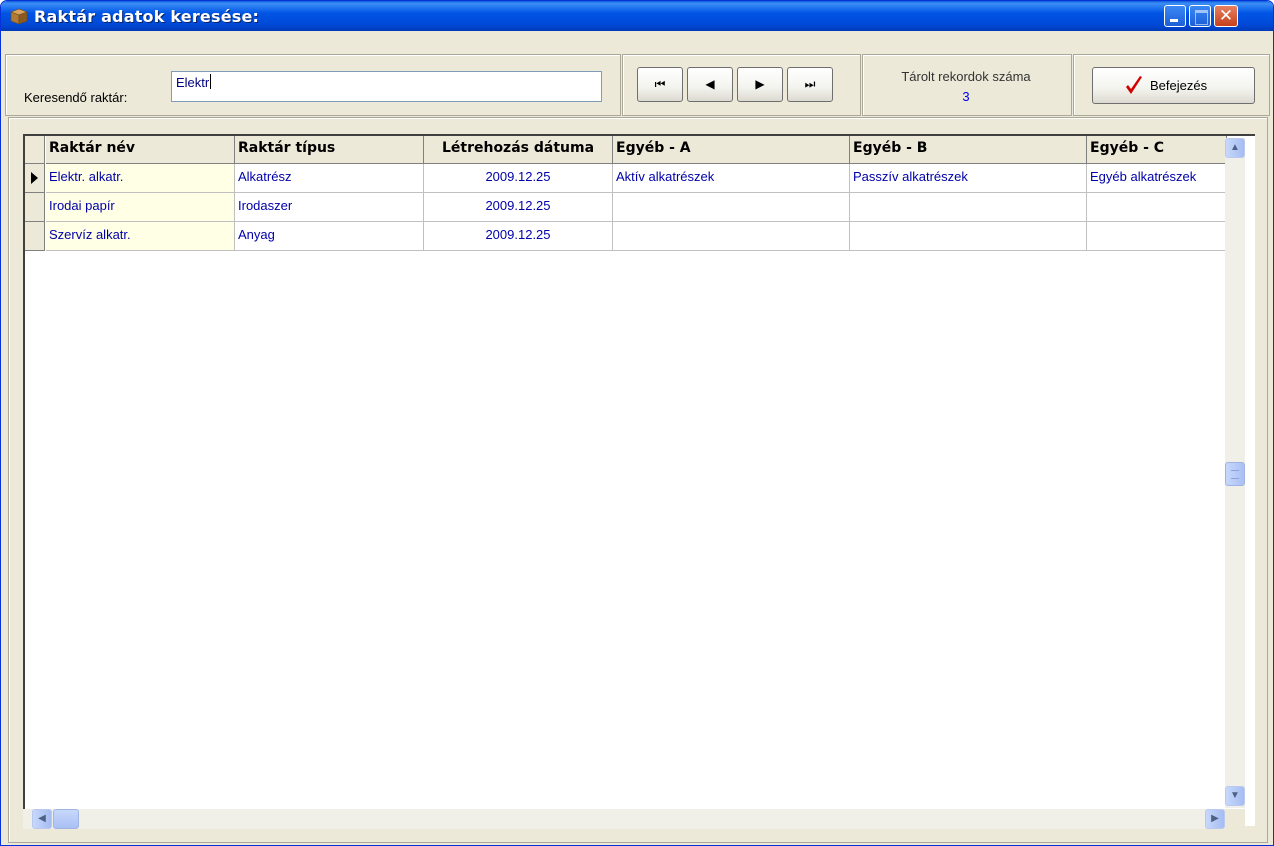 This screenshot has height=846, width=1274. I want to click on record-count-panel, so click(967, 85).